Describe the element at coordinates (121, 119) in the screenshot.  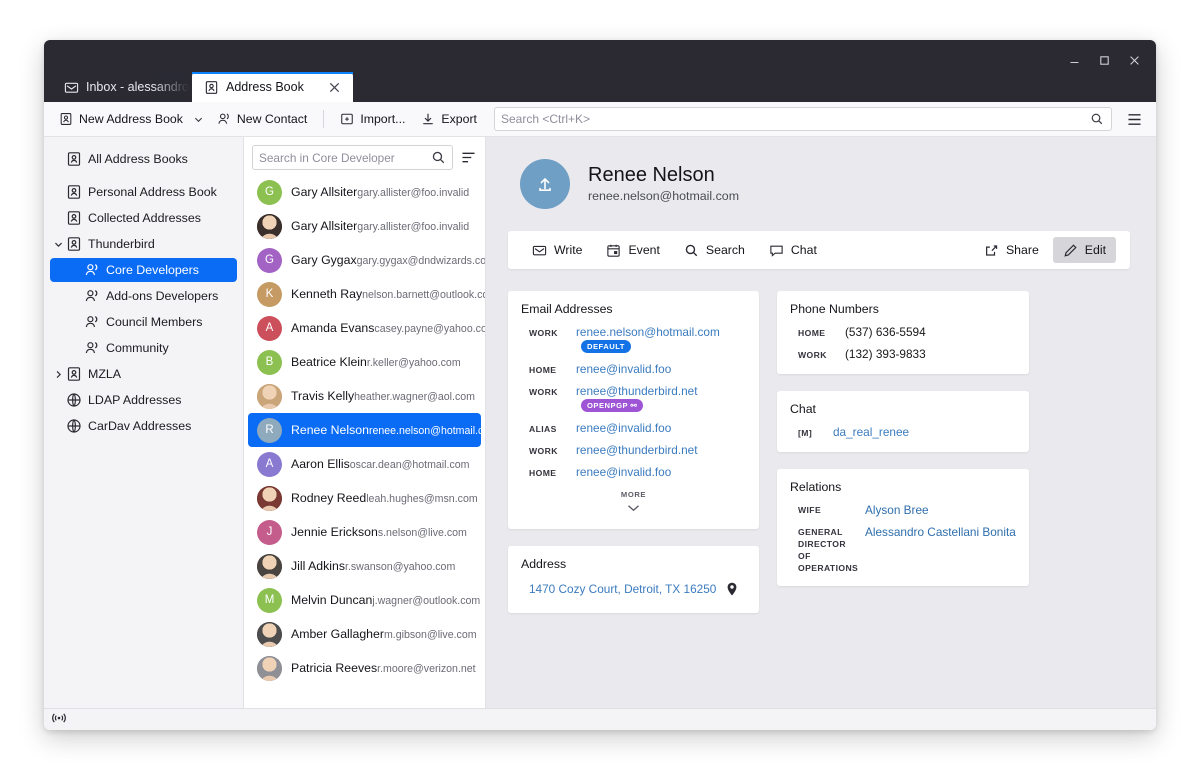
I see `new-address-book-button: New Address Book` at that location.